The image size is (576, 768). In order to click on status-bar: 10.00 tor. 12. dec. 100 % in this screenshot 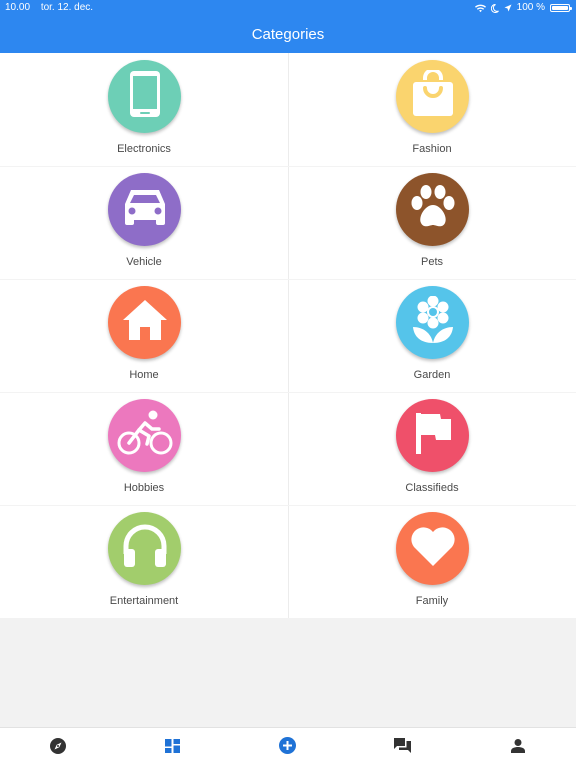, I will do `click(288, 8)`.